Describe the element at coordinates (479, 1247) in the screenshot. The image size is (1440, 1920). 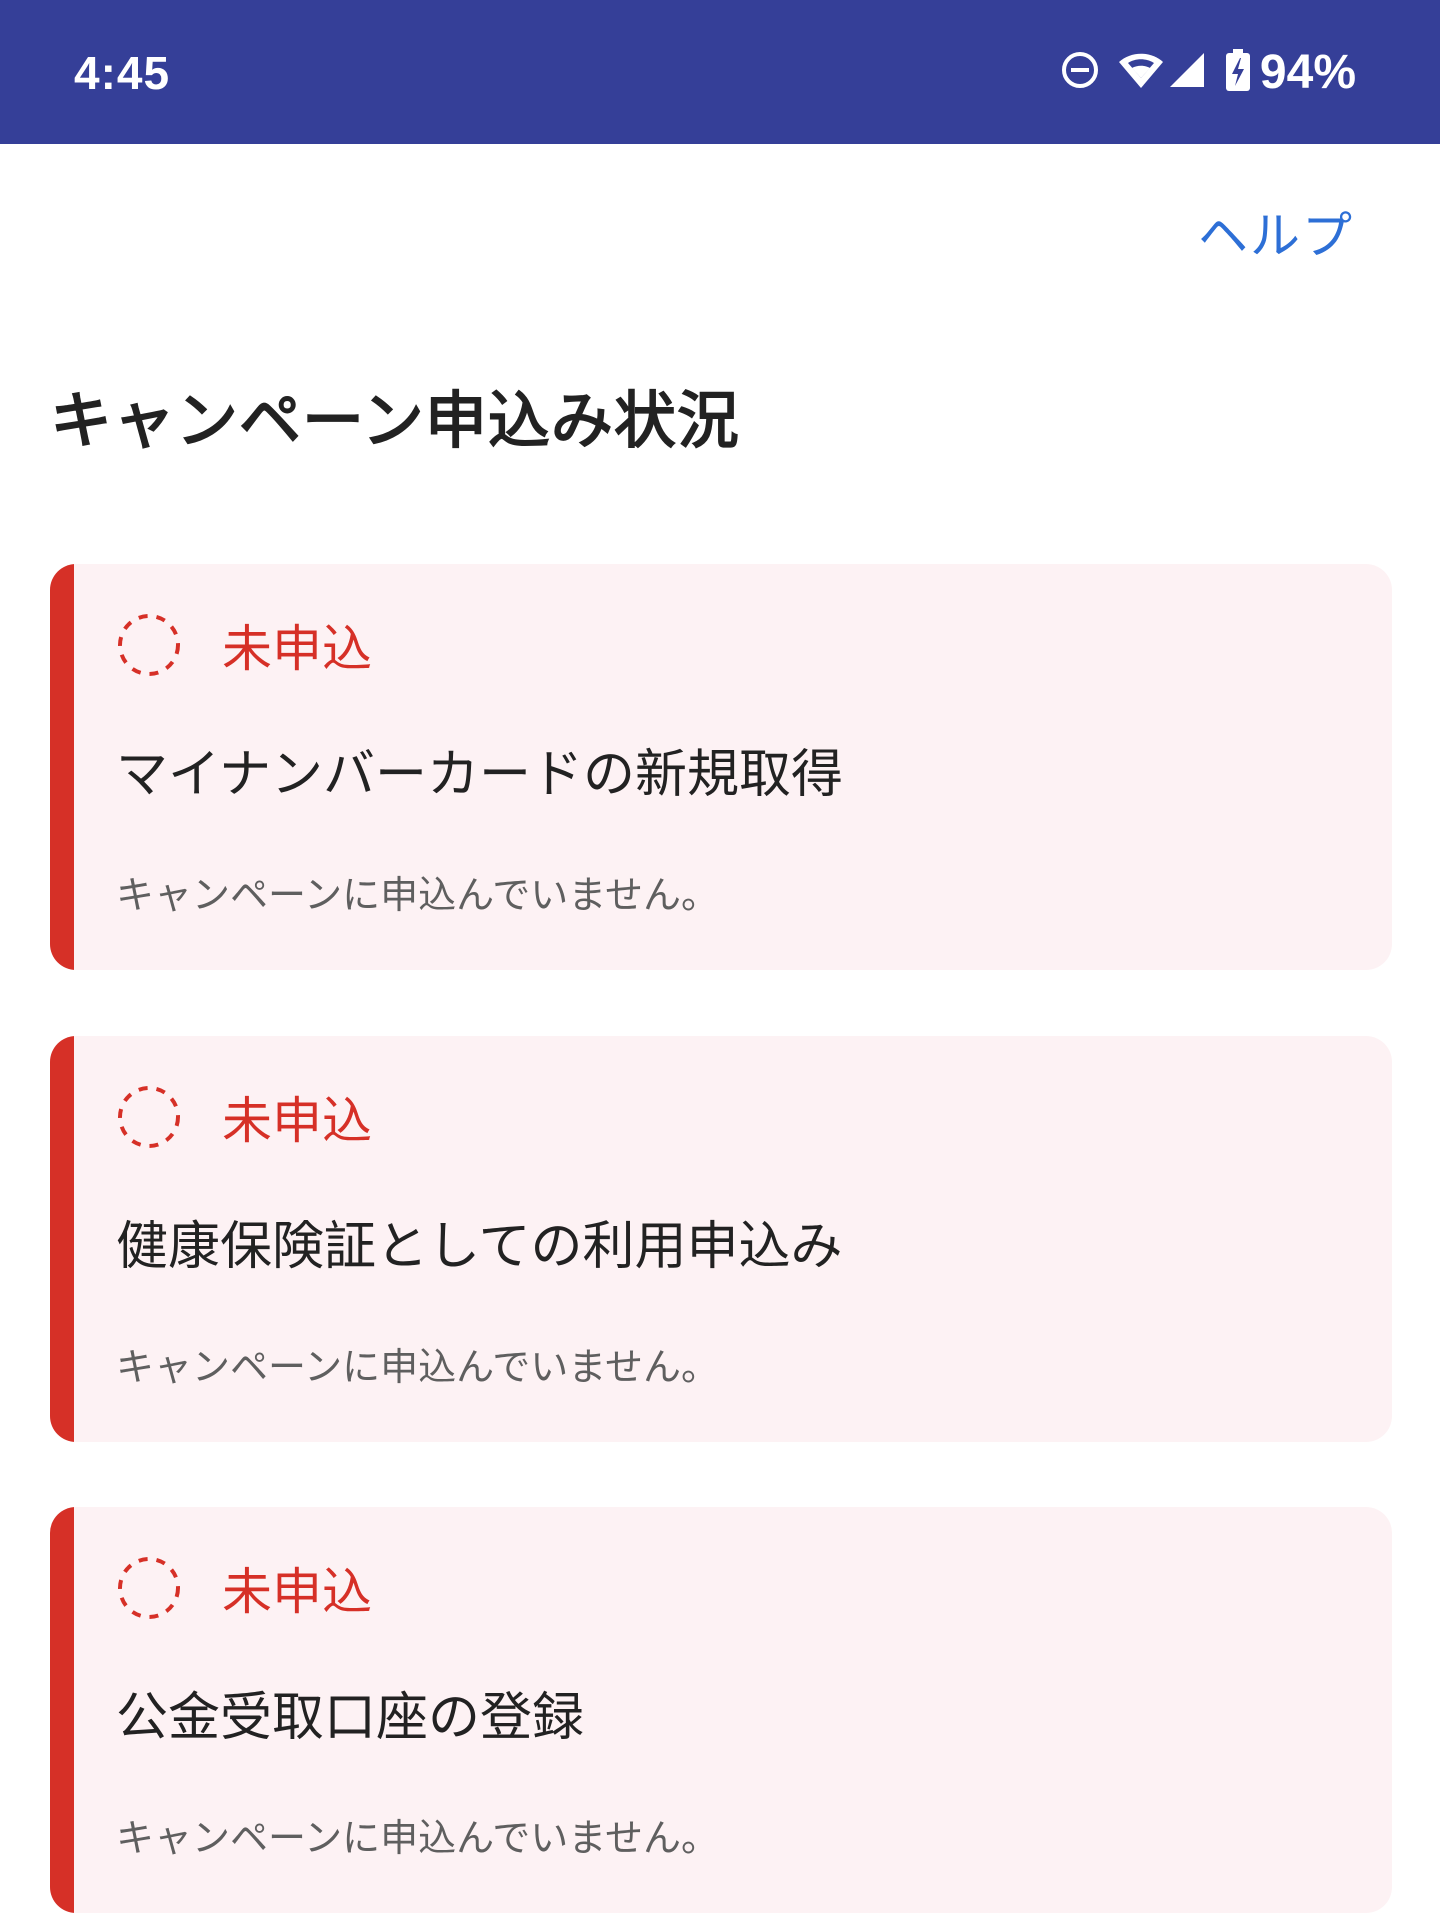
I see `card-title: 健康保険証としての利用申込み` at that location.